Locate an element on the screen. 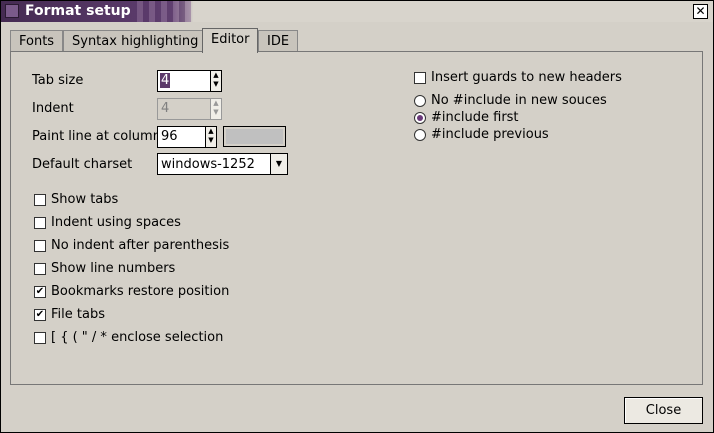  show-tabs-checkbox is located at coordinates (40, 200).